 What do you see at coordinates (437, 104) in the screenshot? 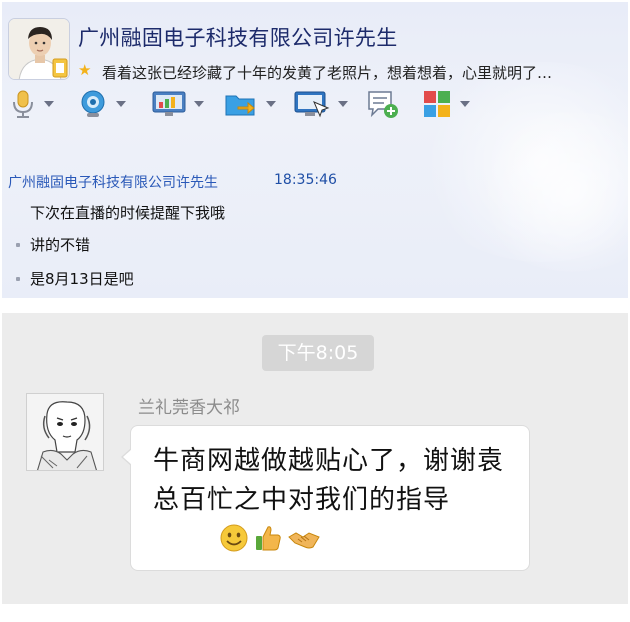
I see `apps-icon` at bounding box center [437, 104].